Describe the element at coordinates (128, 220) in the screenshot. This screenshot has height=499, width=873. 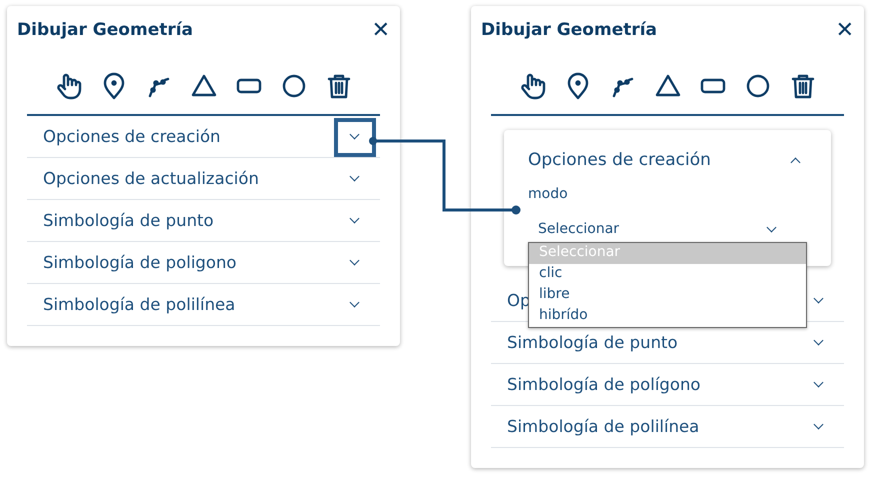
I see `accordion-header: Simbología de punto` at that location.